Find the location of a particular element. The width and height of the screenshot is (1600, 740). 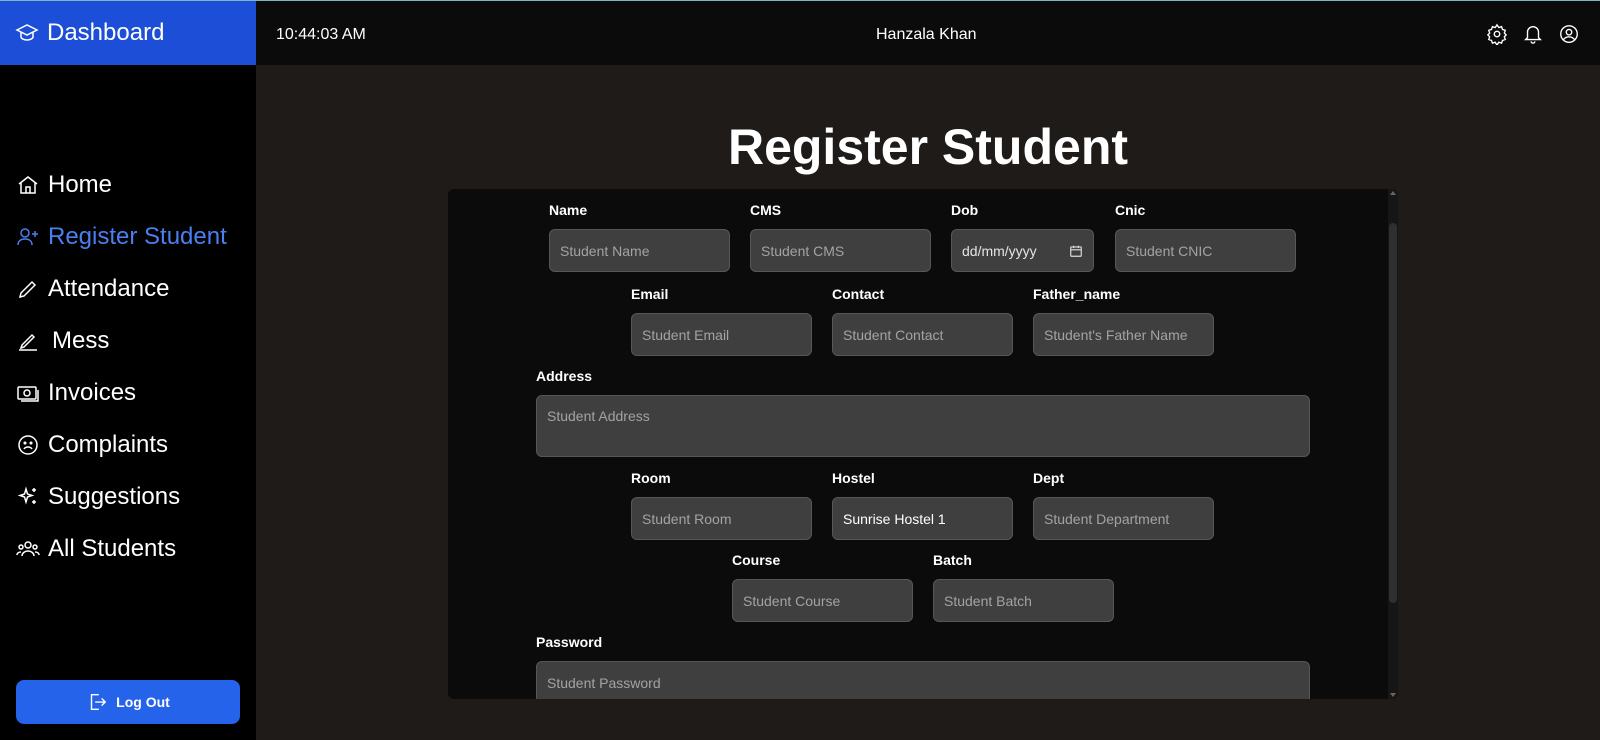

dob-date-input: dd/mm/yyyy is located at coordinates (1022, 250).